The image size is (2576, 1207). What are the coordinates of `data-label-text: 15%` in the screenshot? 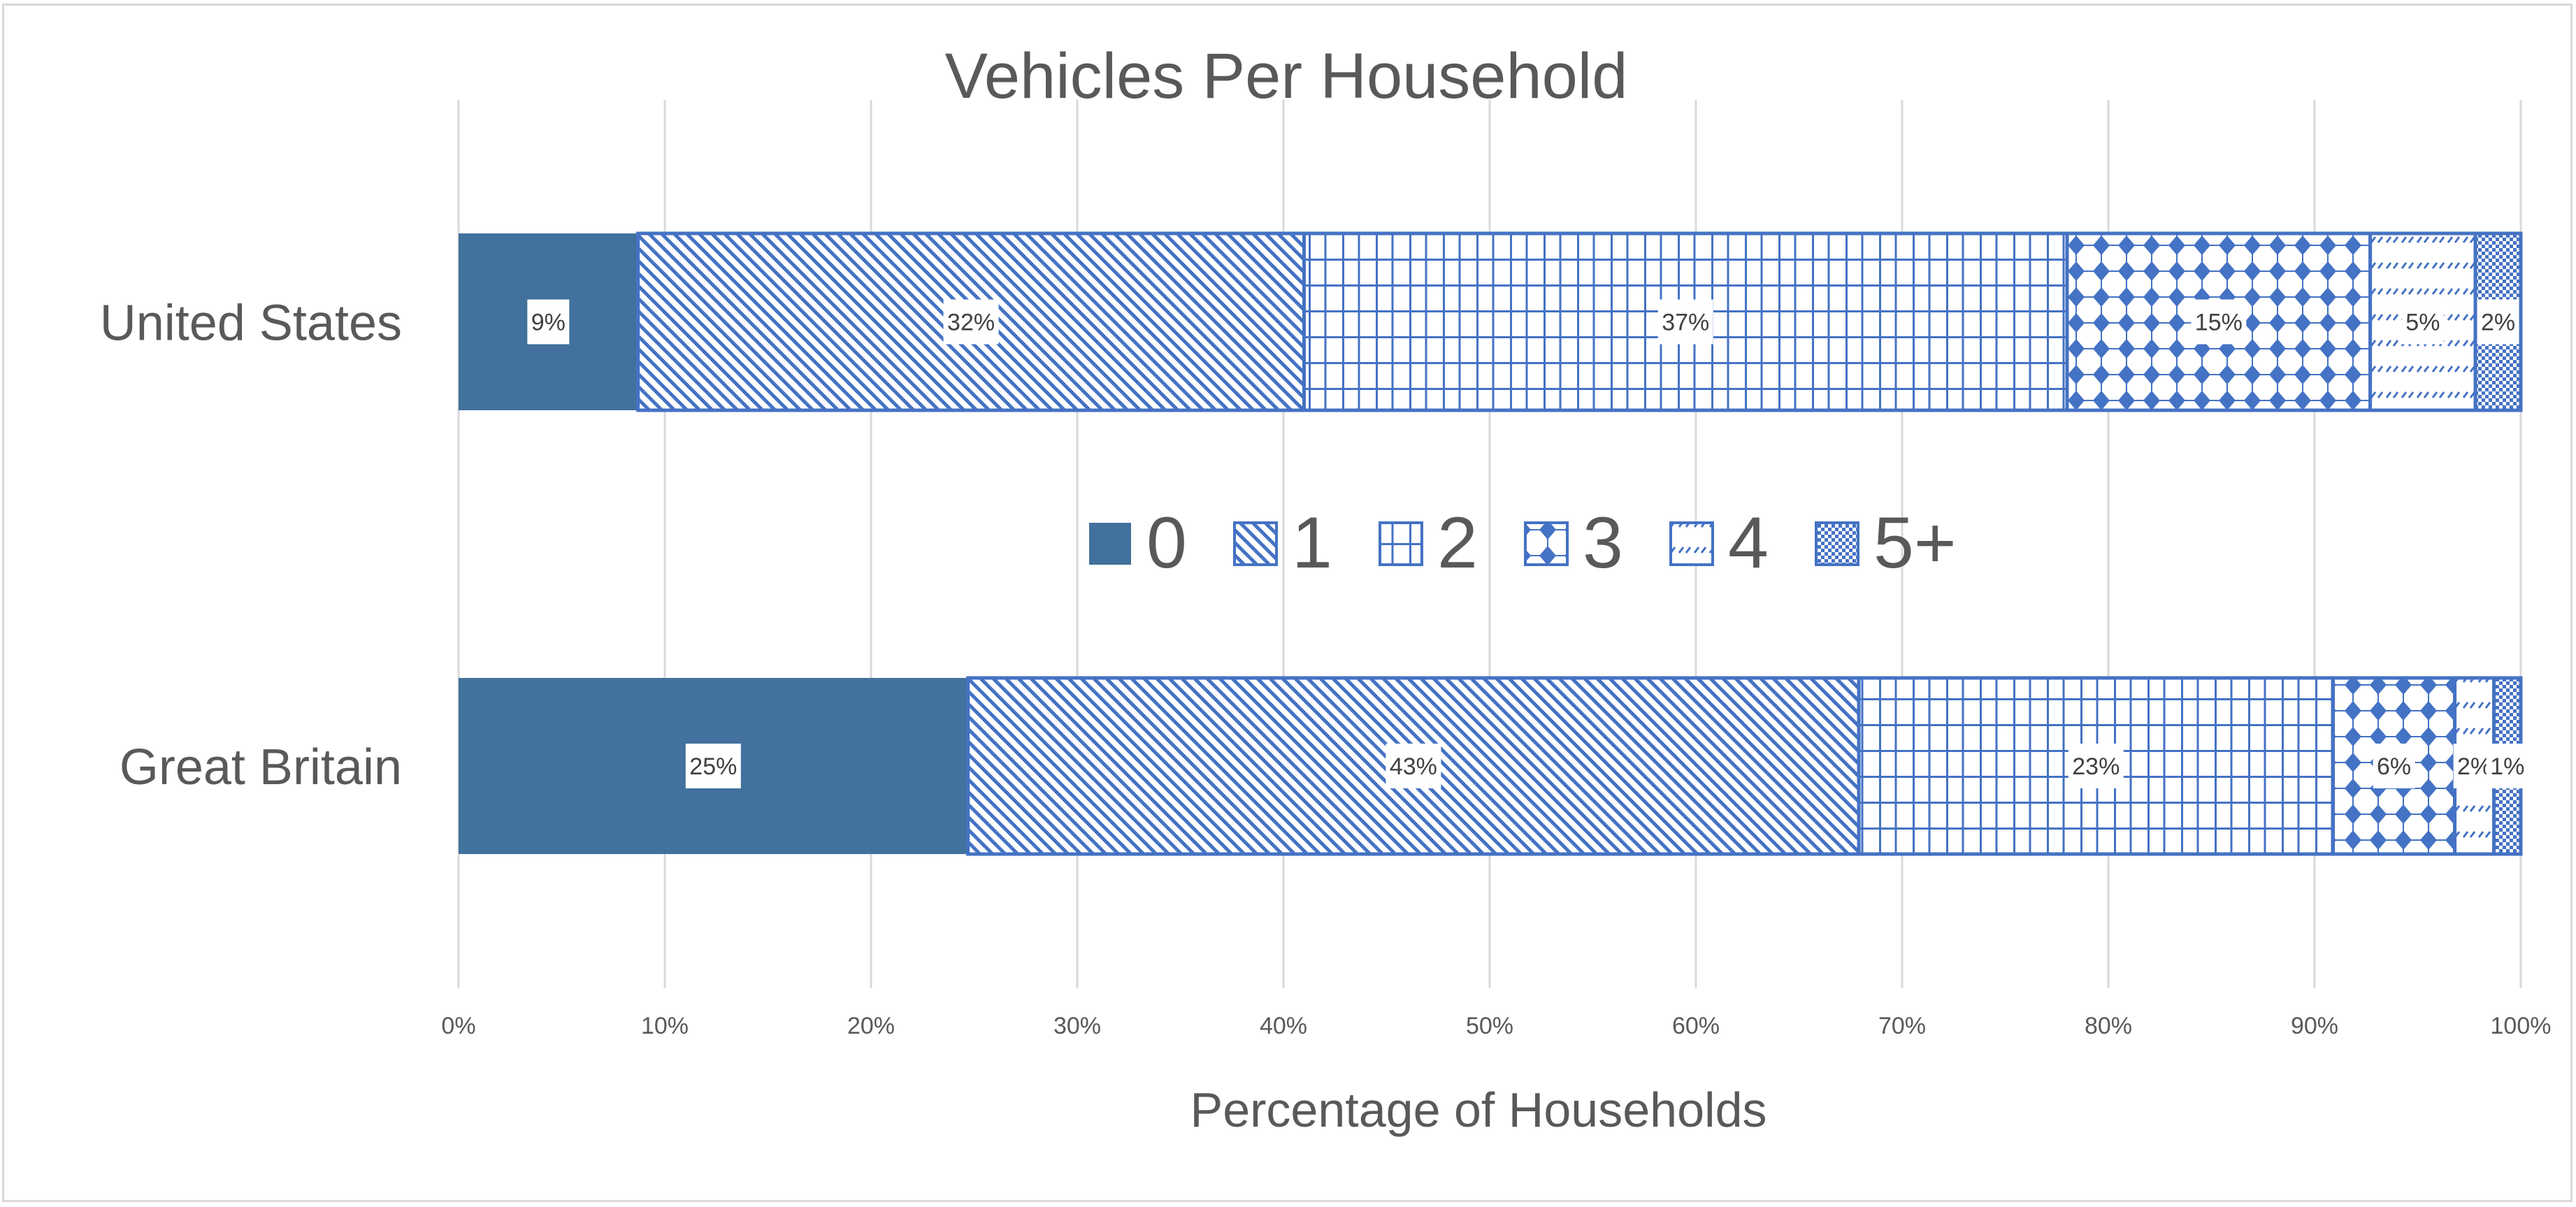 It's located at (2219, 323).